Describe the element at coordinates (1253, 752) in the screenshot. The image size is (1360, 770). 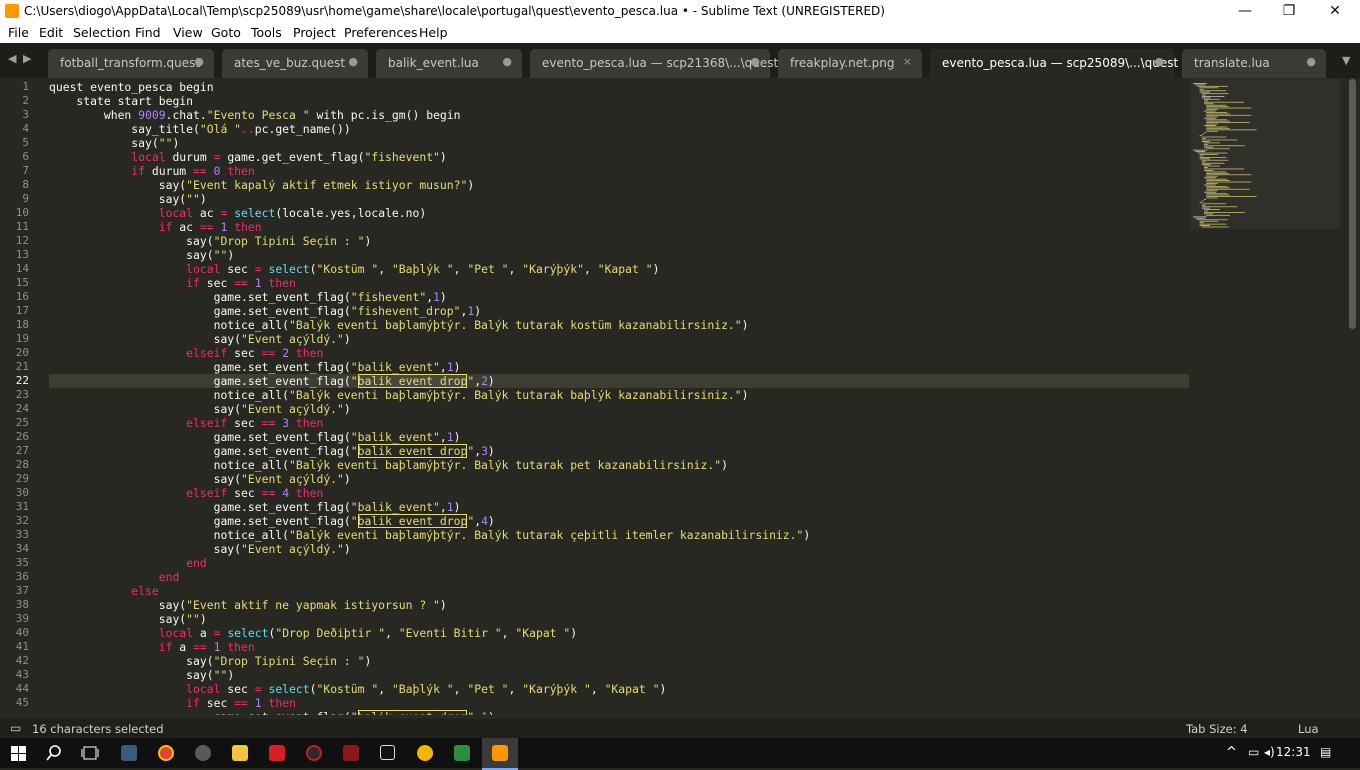
I see `network-icon: ▭` at that location.